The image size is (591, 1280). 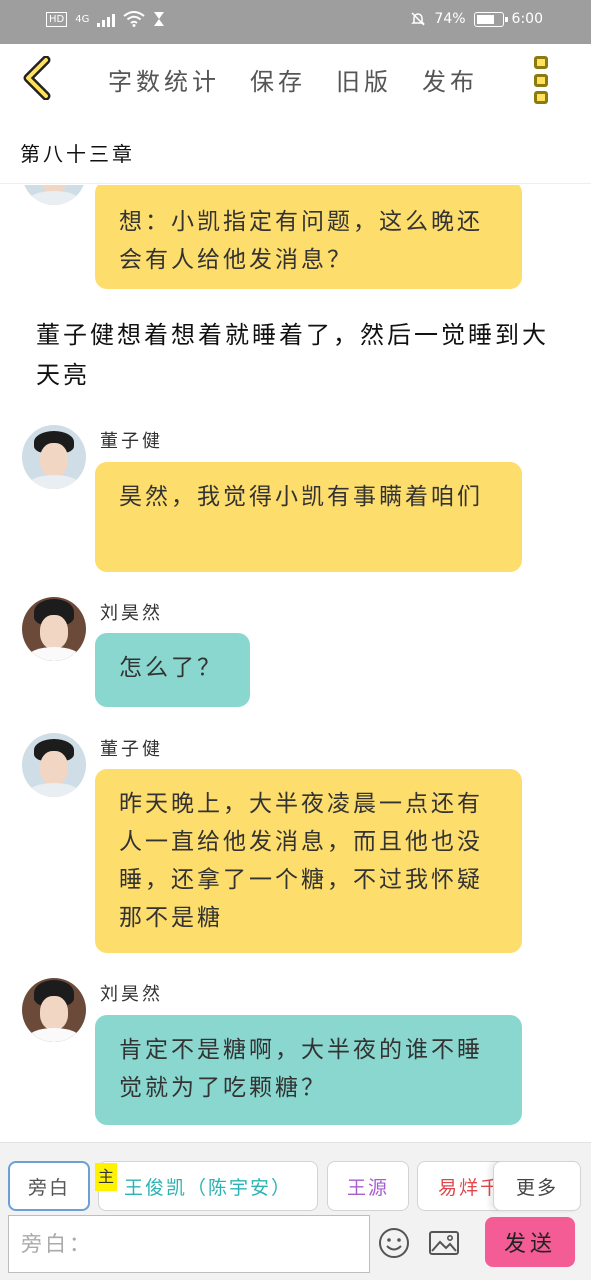 I want to click on hd-badge: HD, so click(x=57, y=19).